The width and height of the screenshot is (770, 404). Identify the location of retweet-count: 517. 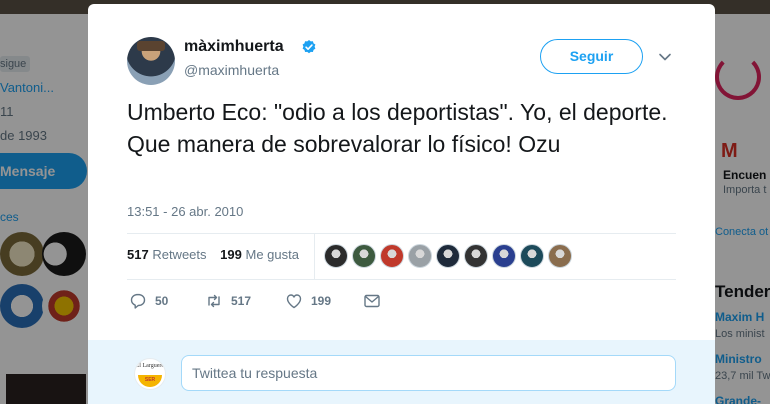
(241, 301).